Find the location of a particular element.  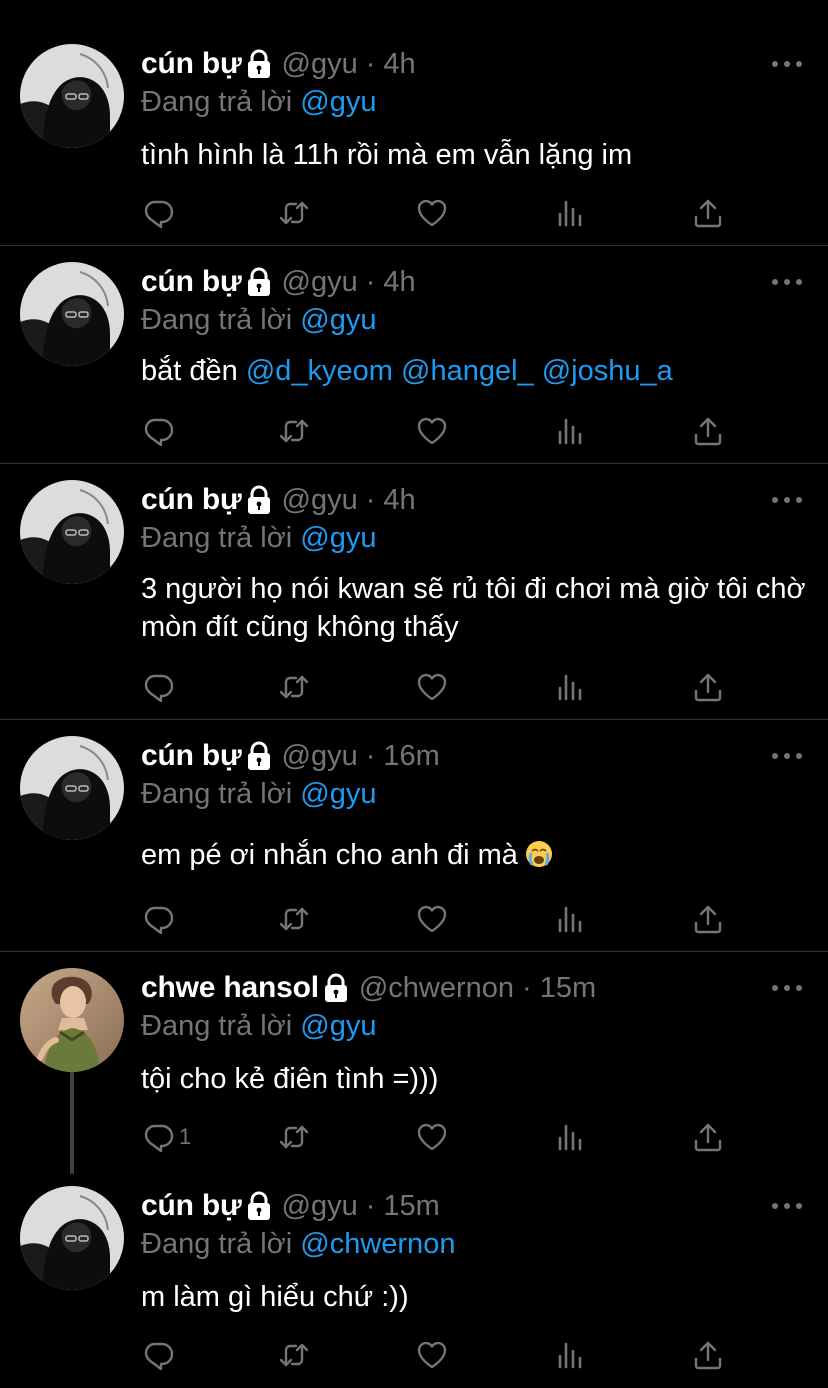

tweet-header: chwe hansol @chwernon · 15m is located at coordinates (368, 988).